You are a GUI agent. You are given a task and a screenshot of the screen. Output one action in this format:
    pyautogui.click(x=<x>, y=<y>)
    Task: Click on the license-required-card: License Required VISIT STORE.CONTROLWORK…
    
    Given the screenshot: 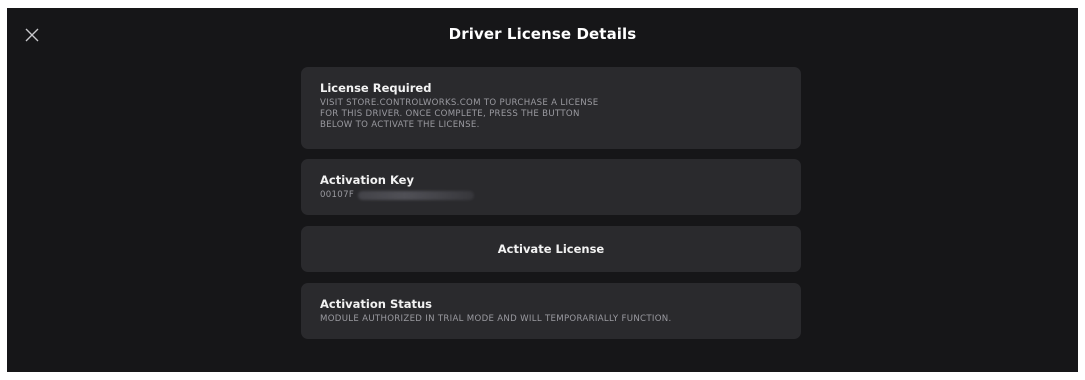 What is the action you would take?
    pyautogui.click(x=551, y=108)
    